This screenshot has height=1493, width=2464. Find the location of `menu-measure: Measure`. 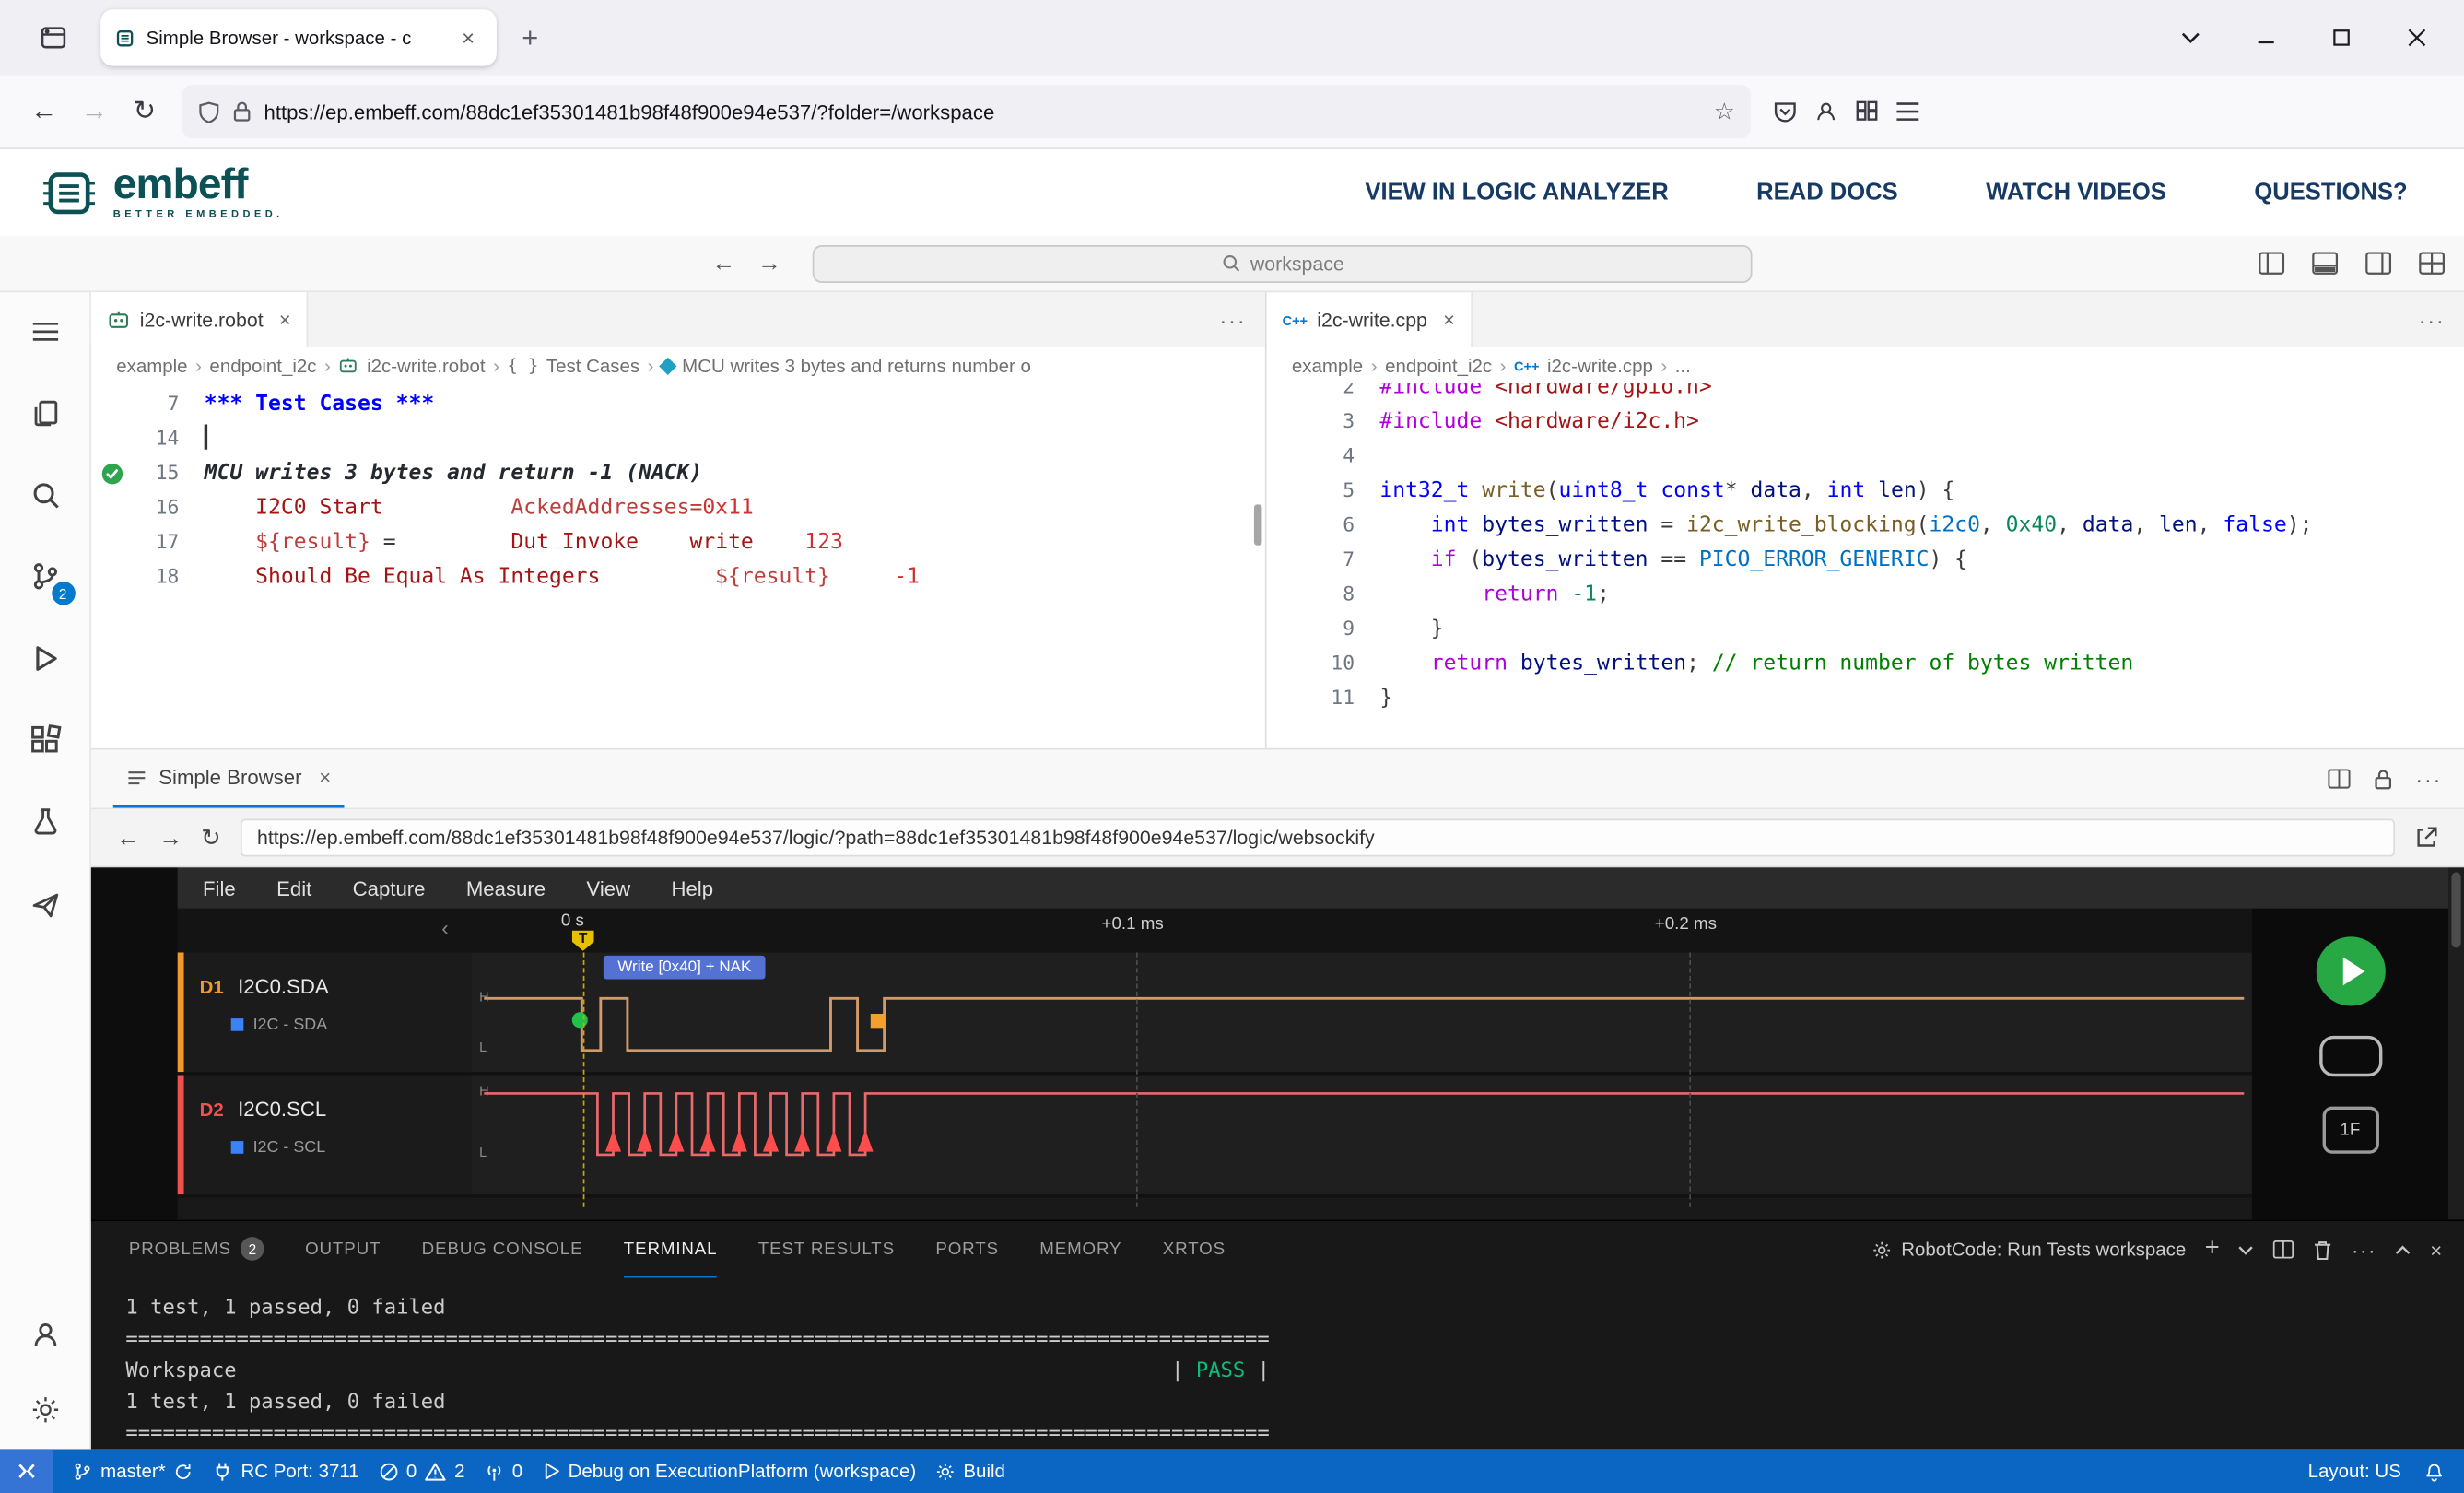

menu-measure: Measure is located at coordinates (506, 888).